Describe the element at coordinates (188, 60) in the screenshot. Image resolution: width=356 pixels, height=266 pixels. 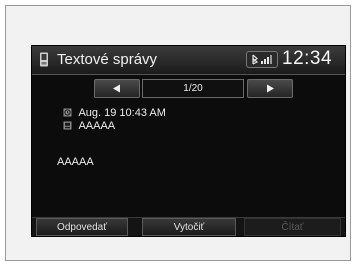
I see `header-bar: Textové správy 12:34` at that location.